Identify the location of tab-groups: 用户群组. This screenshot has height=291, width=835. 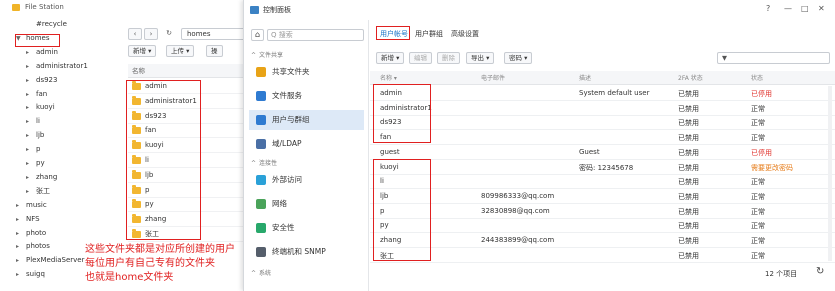
(429, 34).